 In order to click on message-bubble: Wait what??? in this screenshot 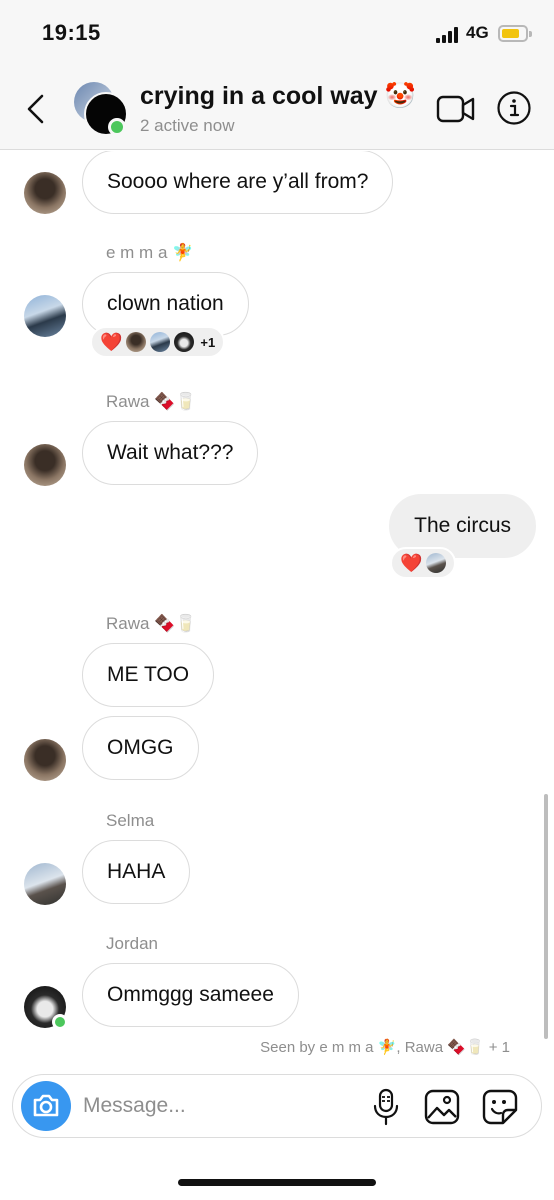, I will do `click(170, 453)`.